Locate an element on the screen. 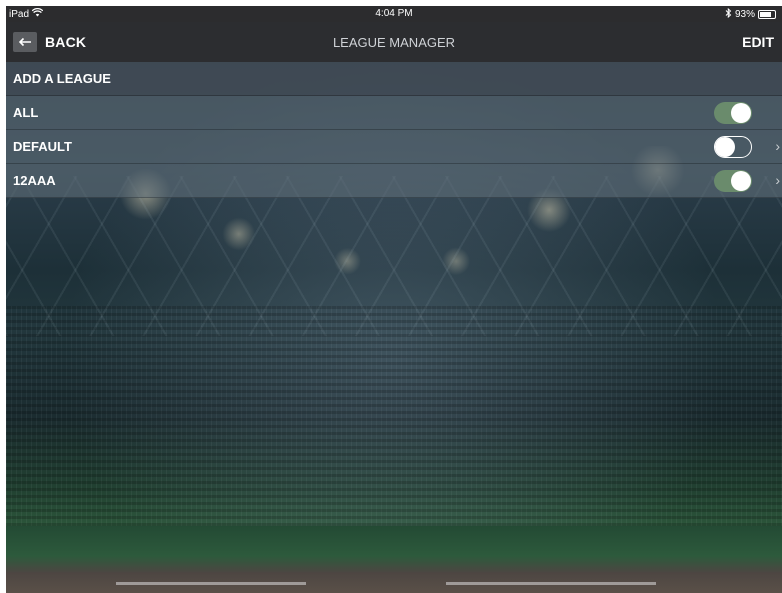 This screenshot has width=782, height=593. league-toggle-default is located at coordinates (733, 147).